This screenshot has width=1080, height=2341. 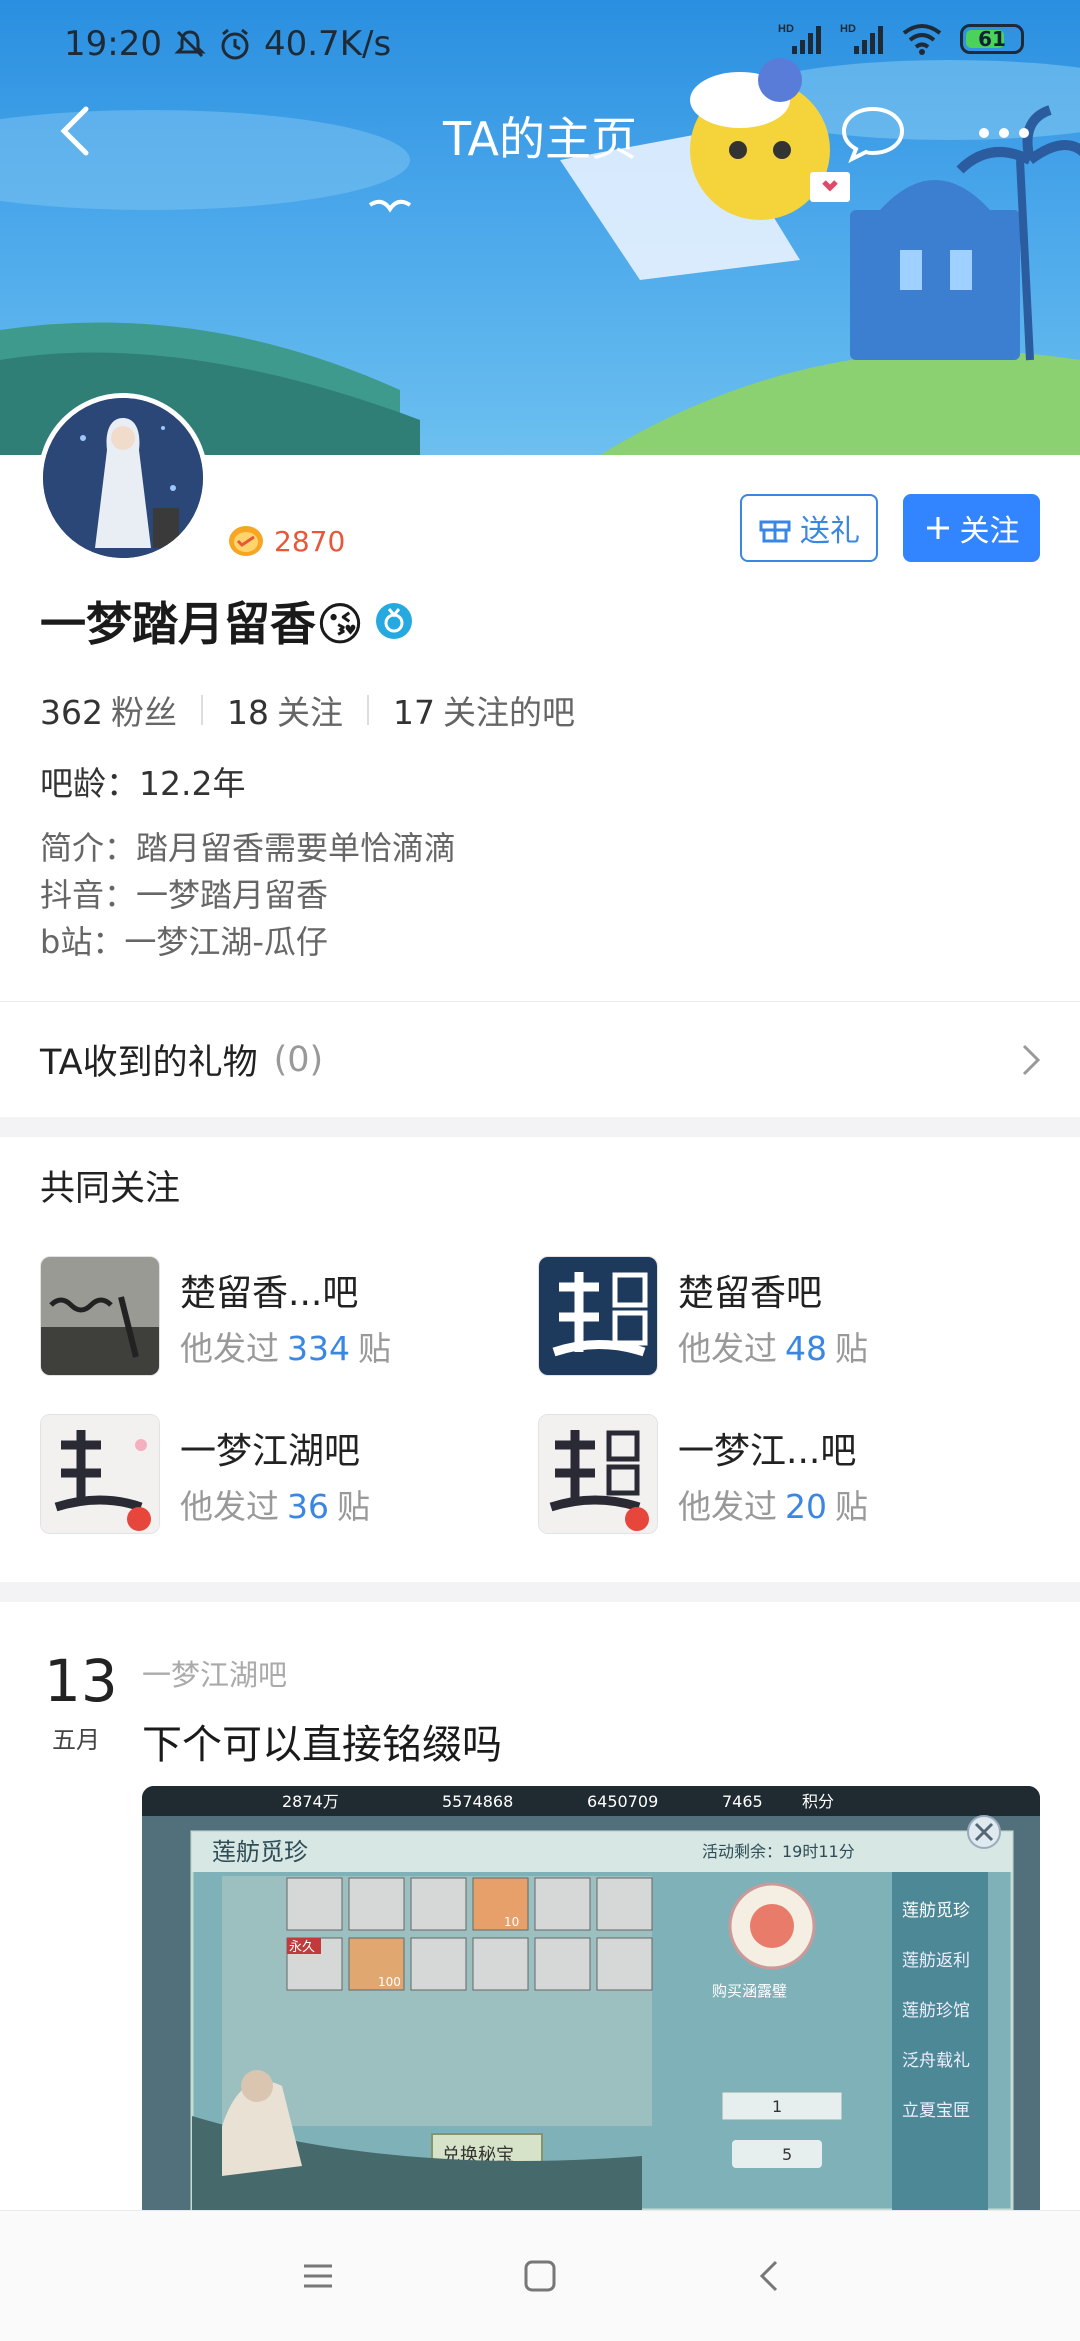 What do you see at coordinates (818, 1801) in the screenshot?
I see `svg-text: 积分` at bounding box center [818, 1801].